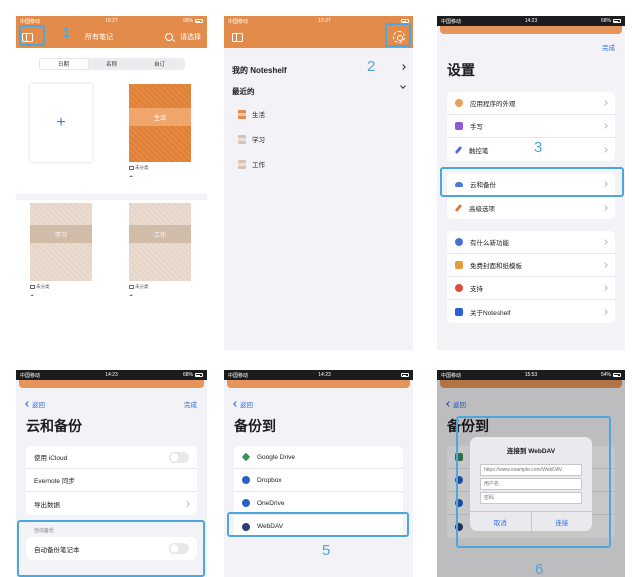 This screenshot has width=640, height=577. Describe the element at coordinates (187, 21) in the screenshot. I see `battery-percent: 58%` at that location.